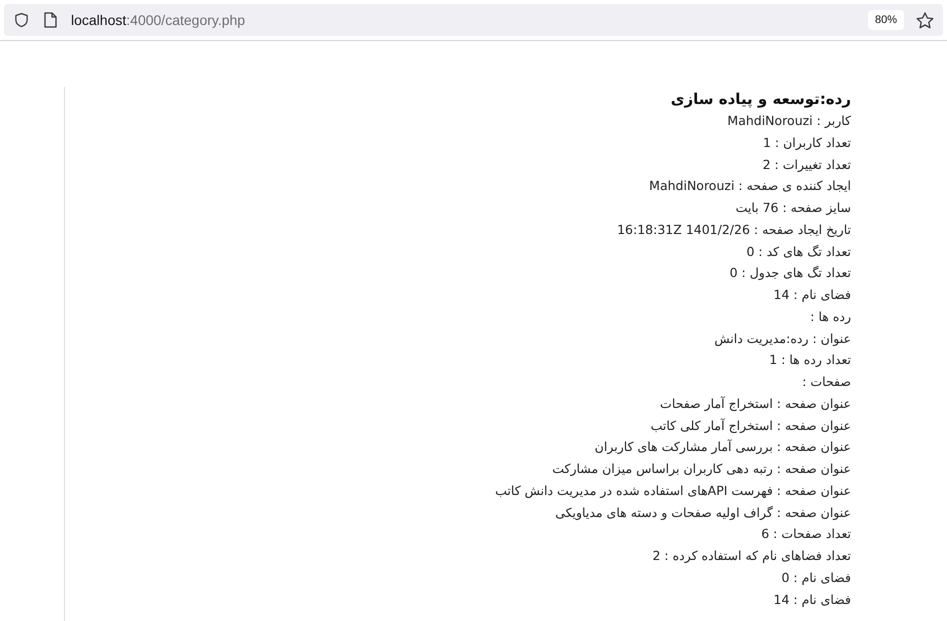 This screenshot has height=621, width=947. I want to click on url-text: localhost:4000/category.php, so click(158, 20).